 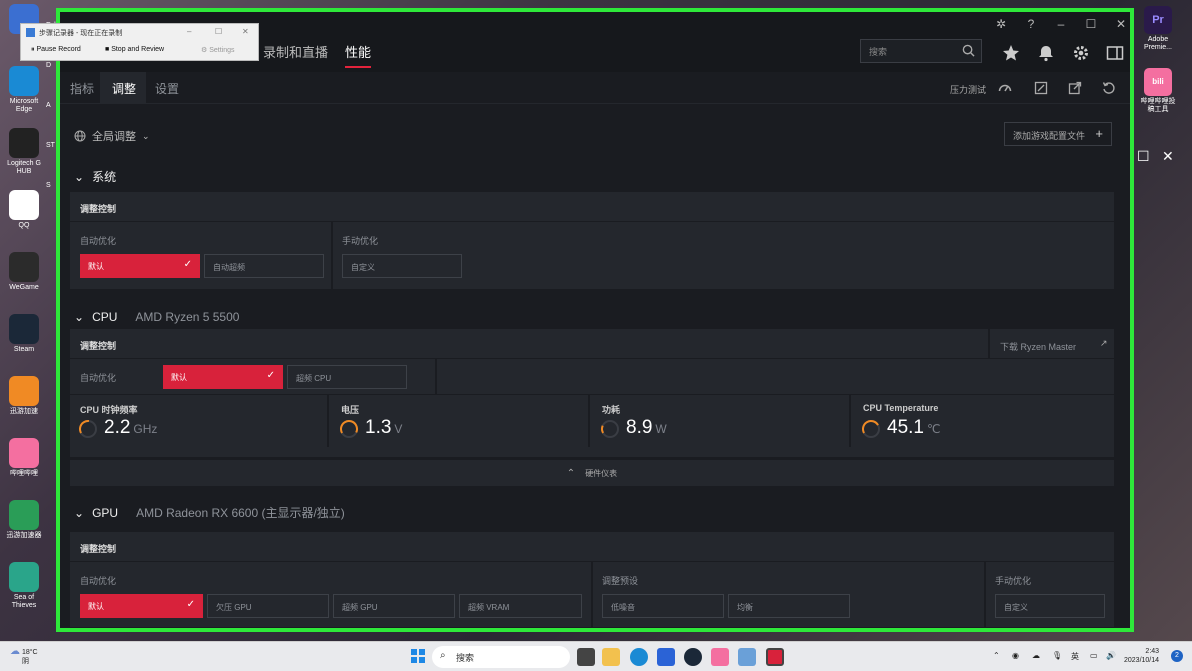 I want to click on tab-tuning: 调整, so click(x=124, y=93).